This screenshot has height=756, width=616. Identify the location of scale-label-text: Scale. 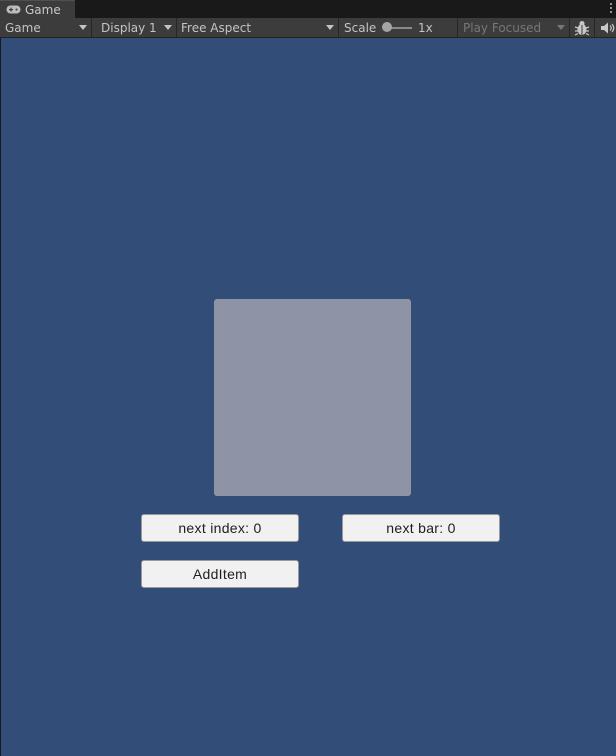
(360, 27).